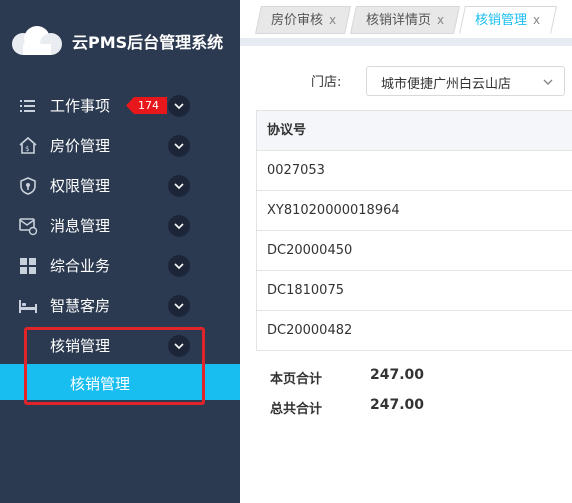 The image size is (572, 503). I want to click on sidebar-item-permissions: 权限管理, so click(120, 186).